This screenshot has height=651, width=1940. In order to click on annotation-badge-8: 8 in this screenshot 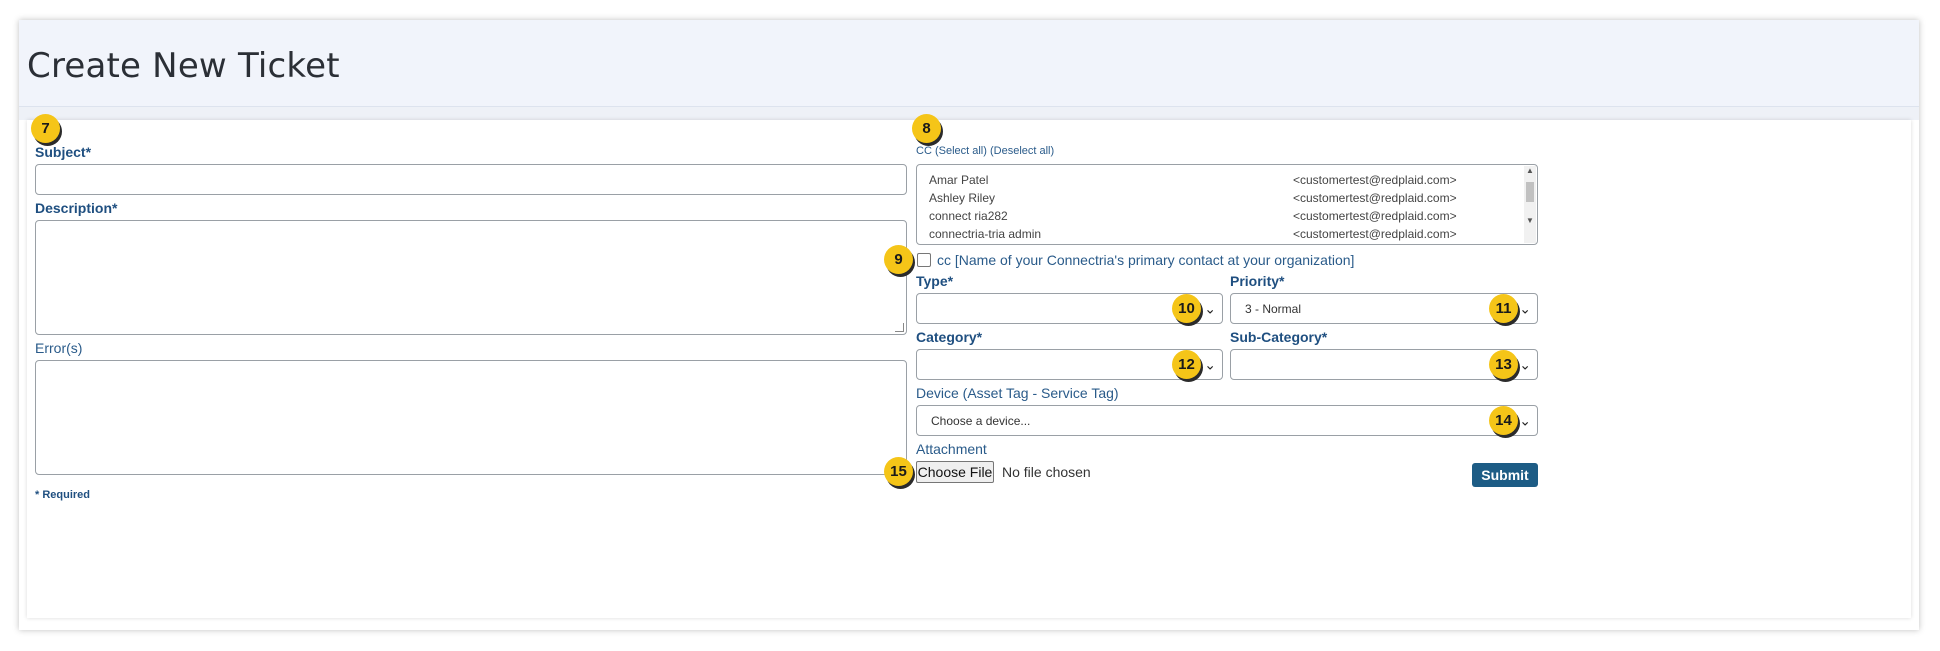, I will do `click(926, 128)`.